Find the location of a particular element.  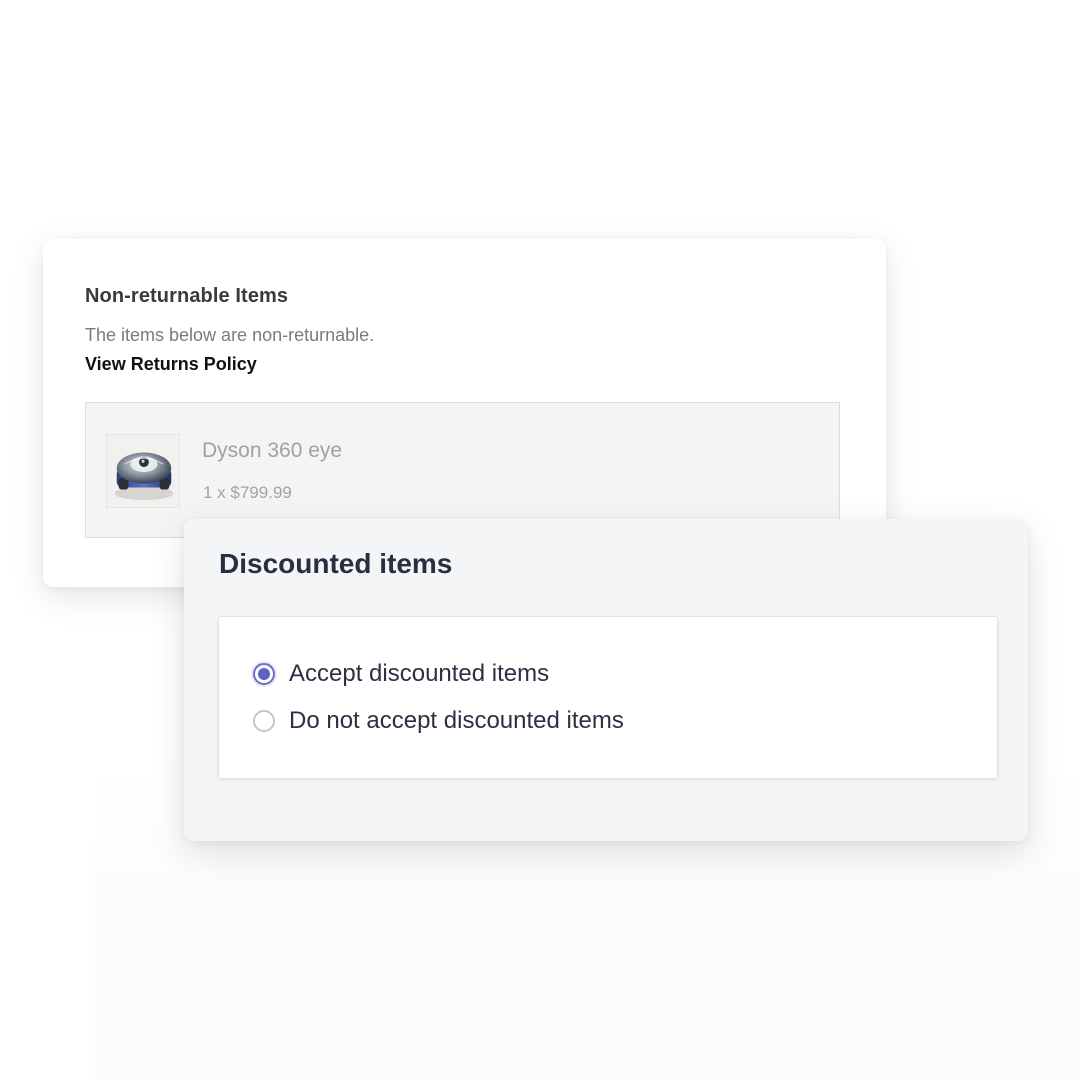

view-returns-policy-link: View Returns Policy is located at coordinates (171, 364).